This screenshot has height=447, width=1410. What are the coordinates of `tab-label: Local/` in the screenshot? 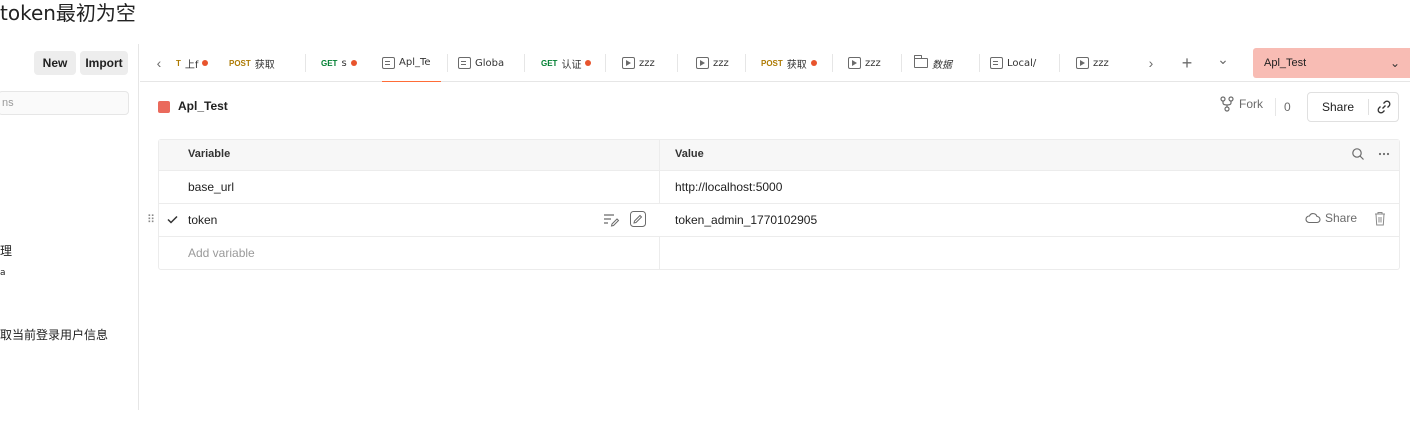 It's located at (1022, 63).